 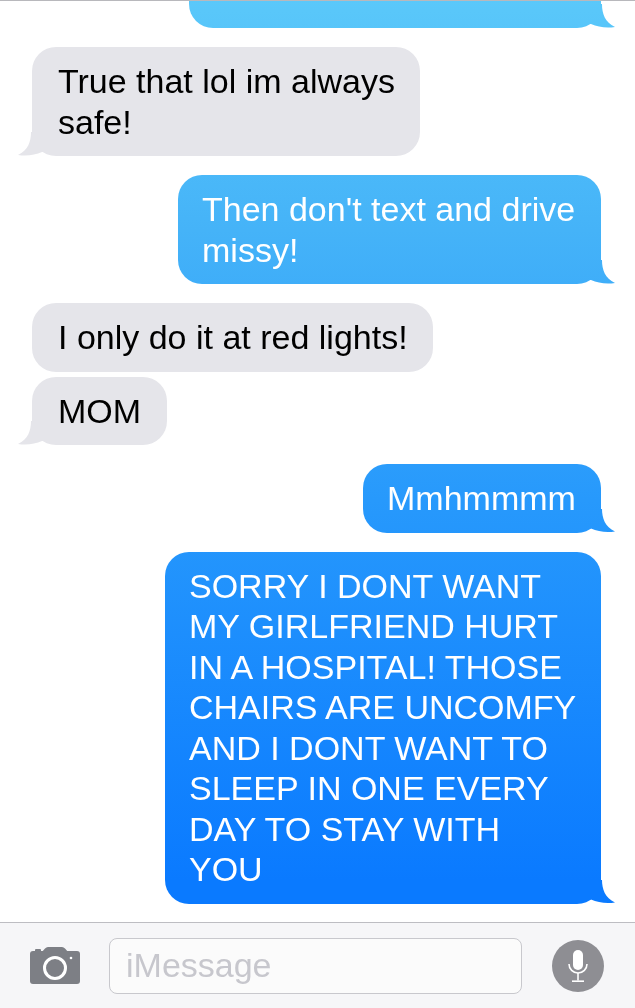 What do you see at coordinates (232, 337) in the screenshot?
I see `received-message-bubble: I only do it at red lights!` at bounding box center [232, 337].